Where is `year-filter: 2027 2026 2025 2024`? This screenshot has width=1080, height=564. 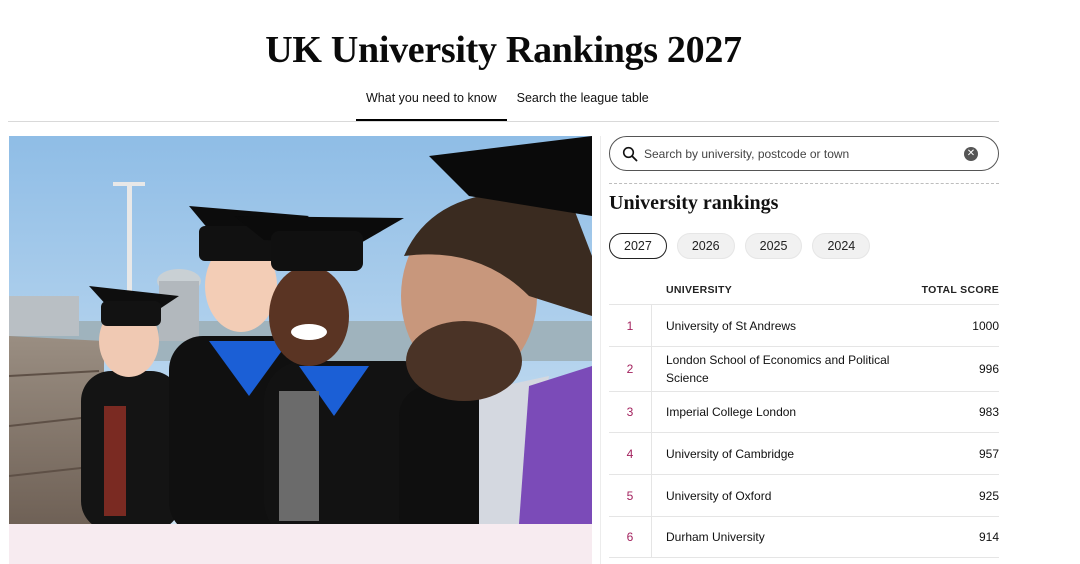 year-filter: 2027 2026 2025 2024 is located at coordinates (744, 246).